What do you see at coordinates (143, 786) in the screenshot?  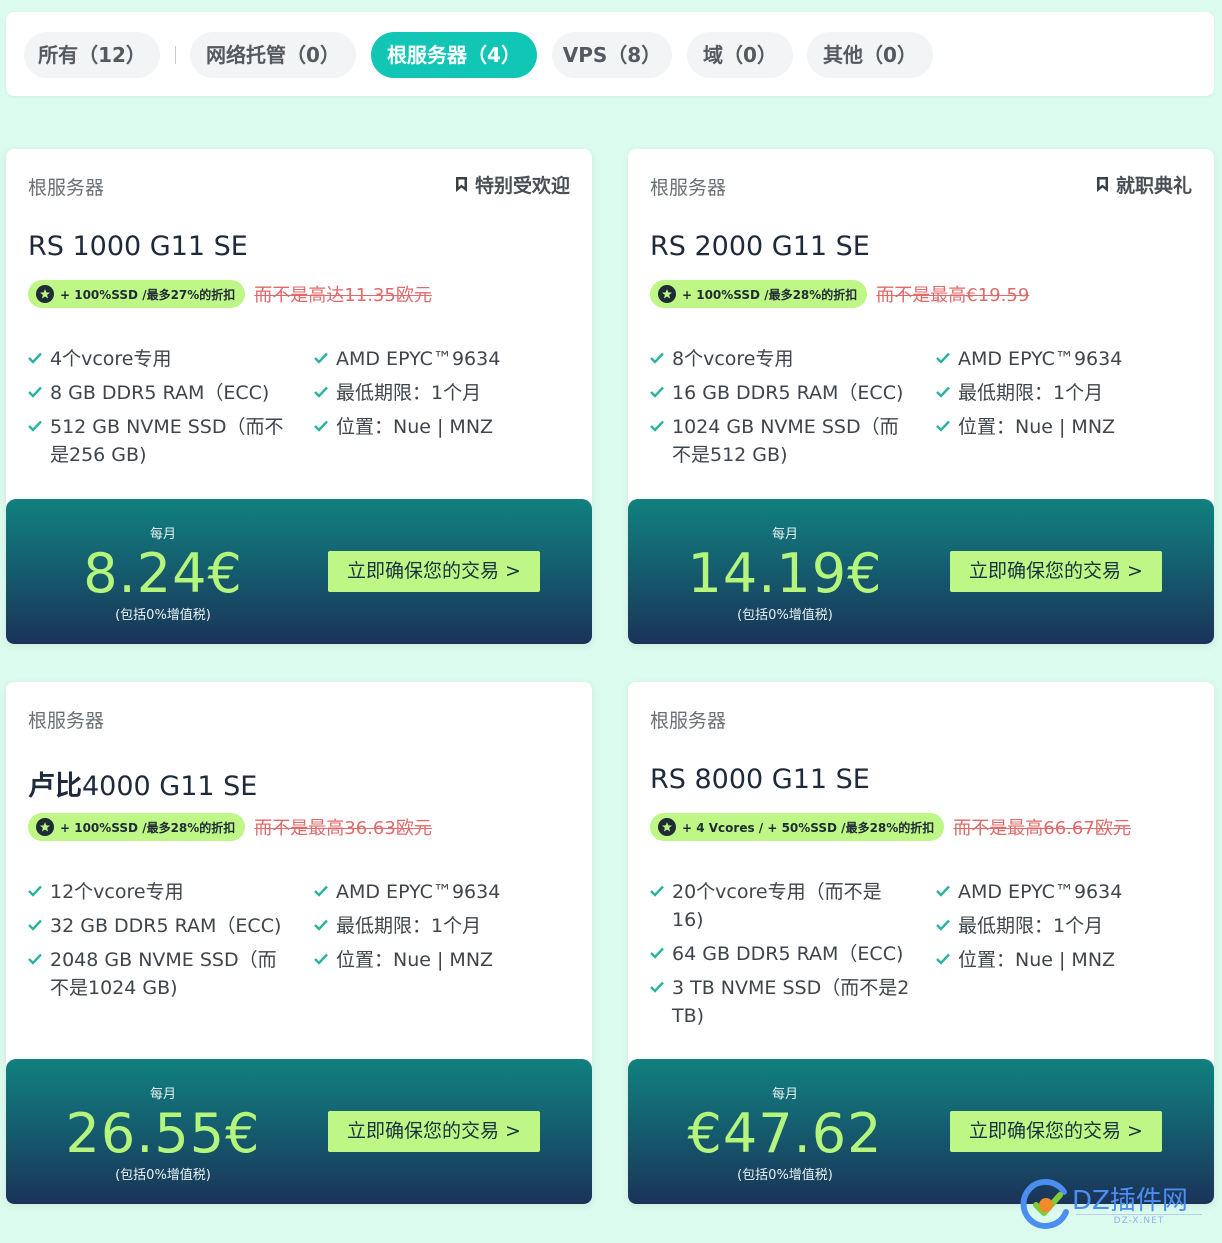 I see `card-title: 卢比4000 G11 SE` at bounding box center [143, 786].